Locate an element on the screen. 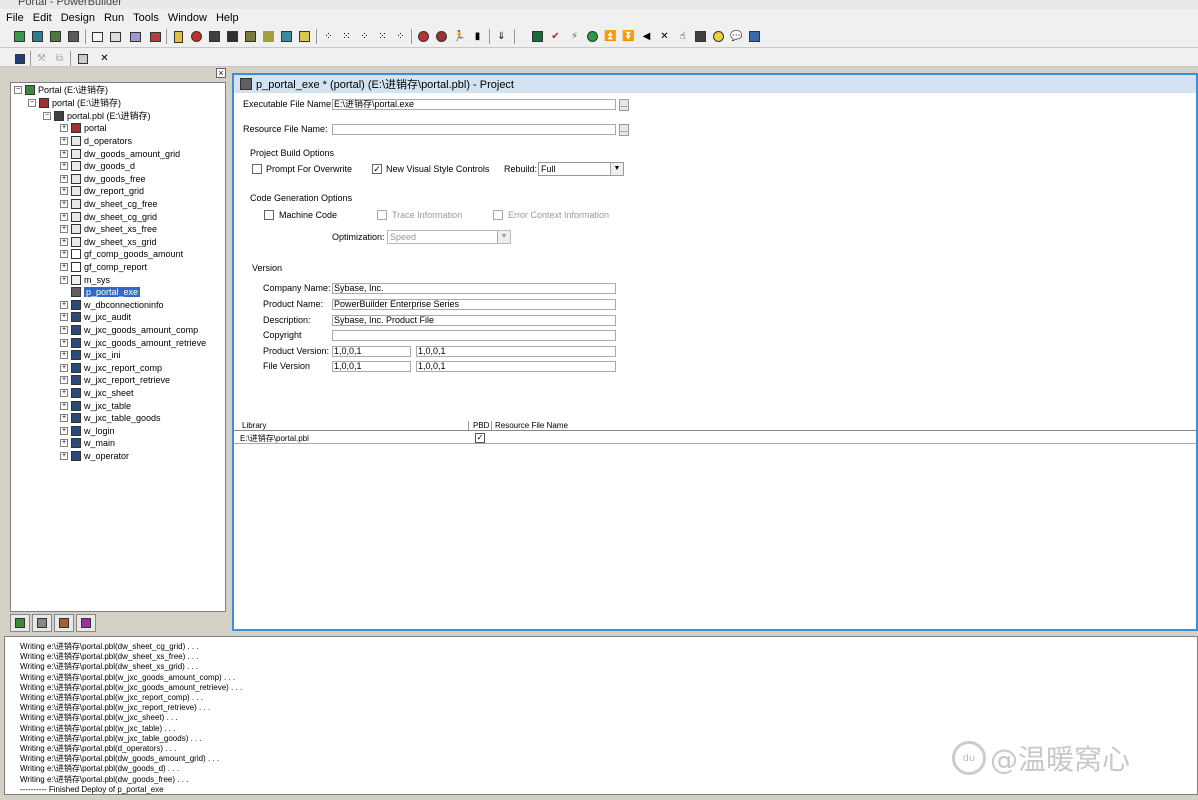 The width and height of the screenshot is (1198, 800). tree-node: + gf_comp_report is located at coordinates (103, 266).